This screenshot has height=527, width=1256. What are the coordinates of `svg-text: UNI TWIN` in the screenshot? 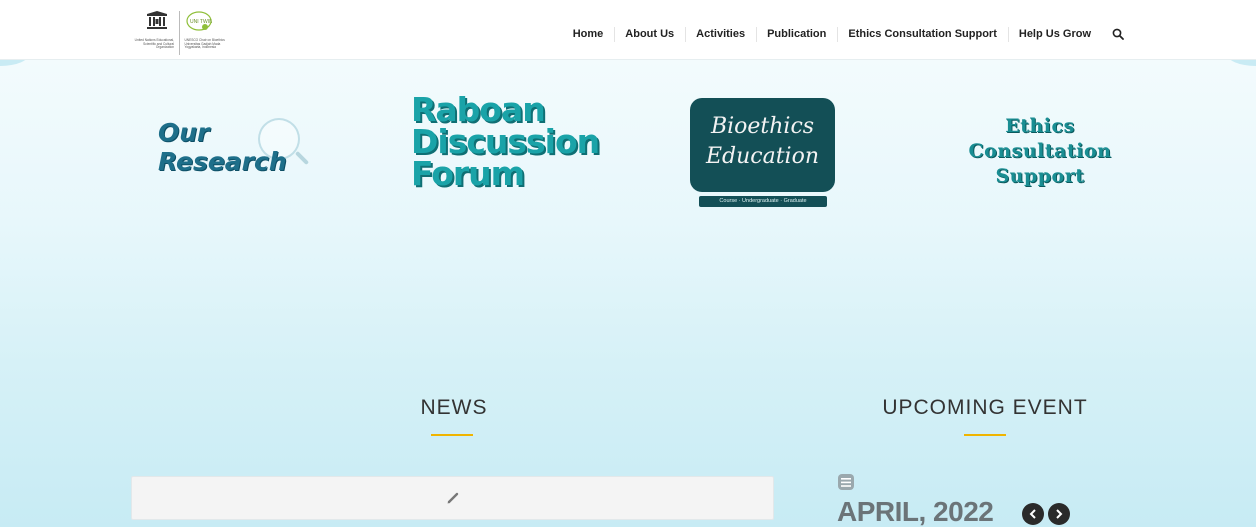 It's located at (201, 22).